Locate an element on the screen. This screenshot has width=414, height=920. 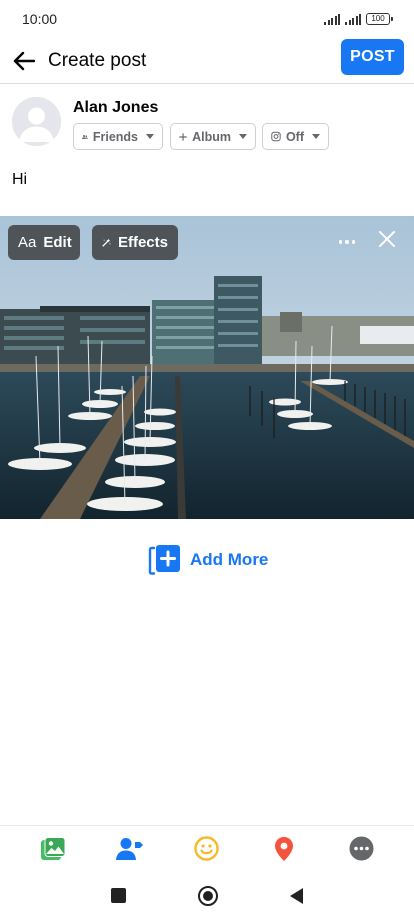
status-time: 10:00 is located at coordinates (40, 19).